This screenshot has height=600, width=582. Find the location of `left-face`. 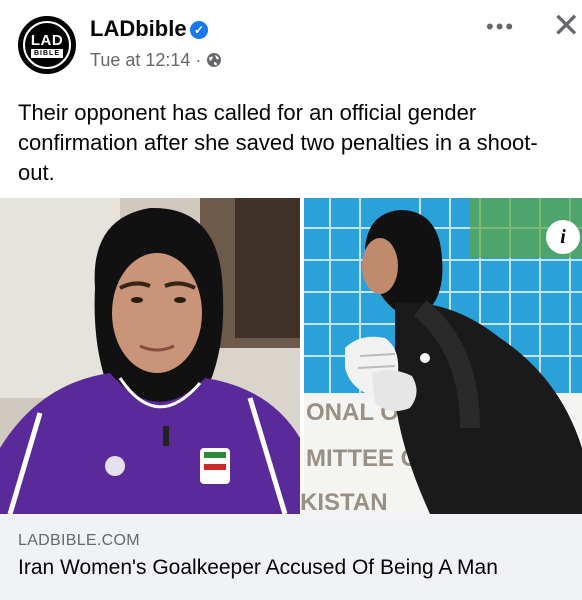

left-face is located at coordinates (157, 313).